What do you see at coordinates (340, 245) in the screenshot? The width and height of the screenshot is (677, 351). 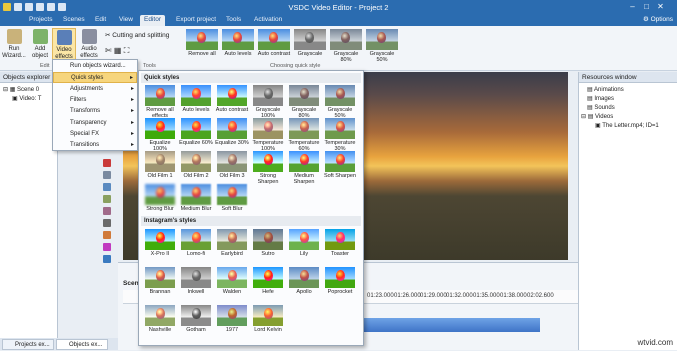 I see `instagram-style-item: Toaster` at bounding box center [340, 245].